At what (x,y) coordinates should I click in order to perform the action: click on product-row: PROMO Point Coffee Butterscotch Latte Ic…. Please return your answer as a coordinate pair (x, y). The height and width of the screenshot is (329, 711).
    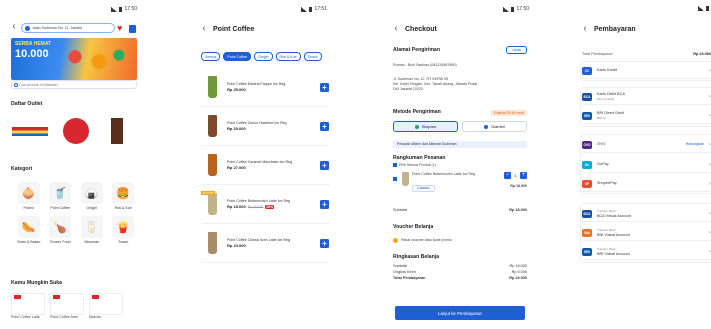
    Looking at the image, I should click on (265, 204).